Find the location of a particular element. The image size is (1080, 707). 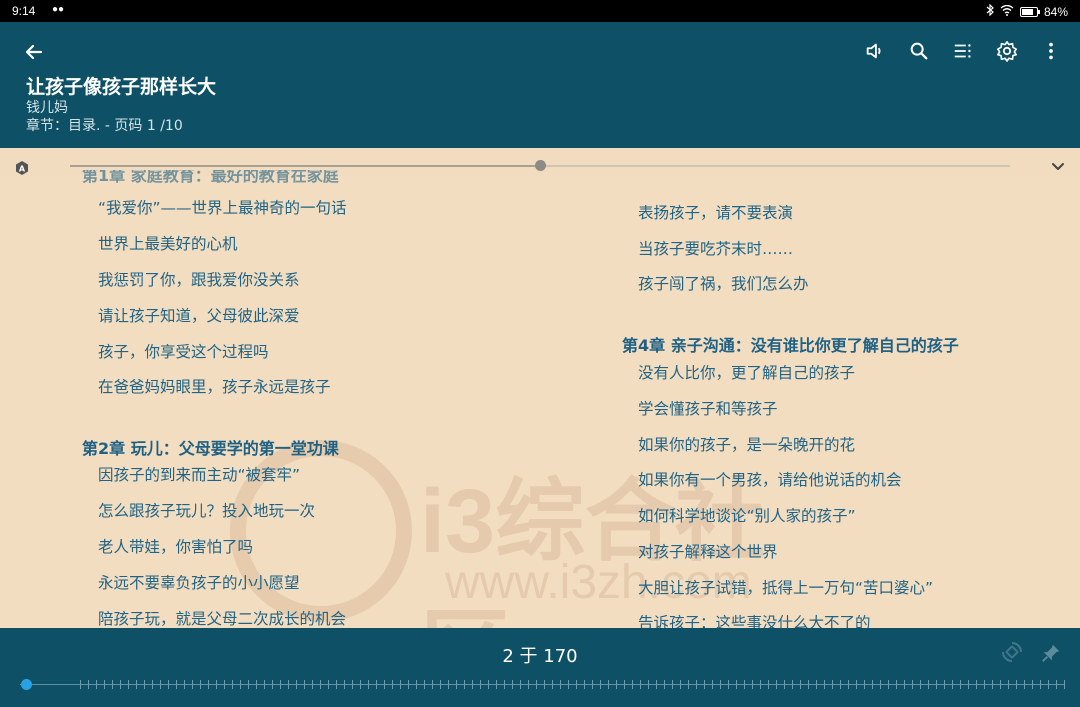

gear-icon is located at coordinates (1007, 51).